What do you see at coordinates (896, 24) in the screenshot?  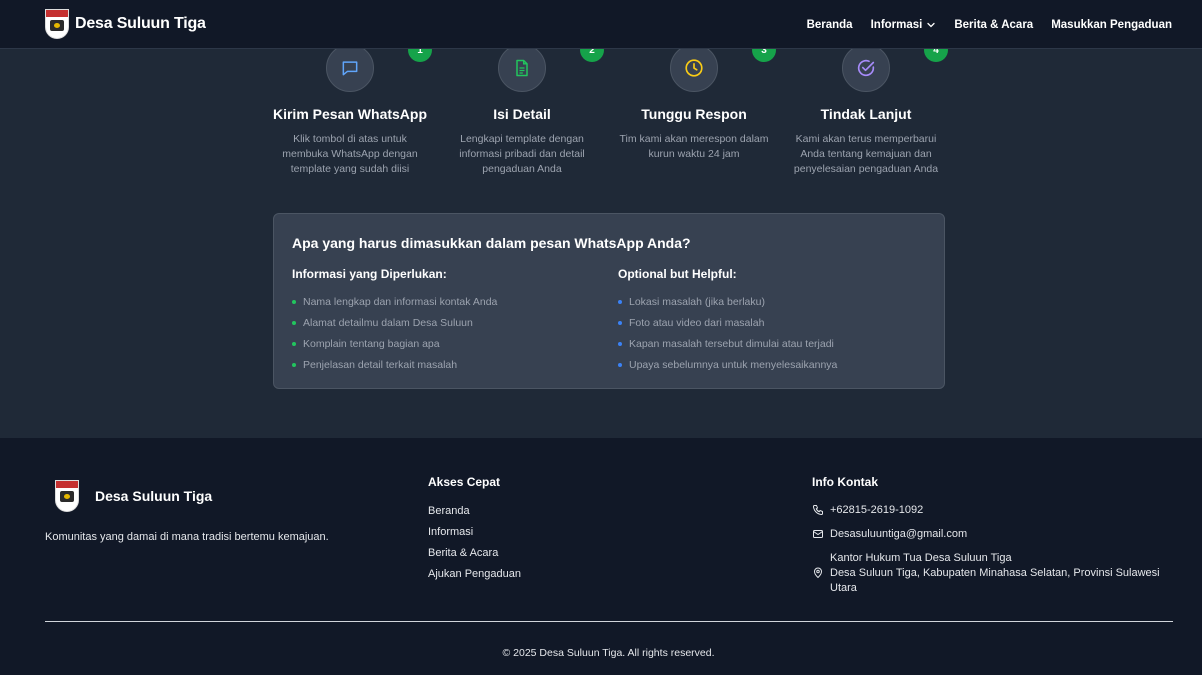 I see `nav-link-informasi-label: Informasi` at bounding box center [896, 24].